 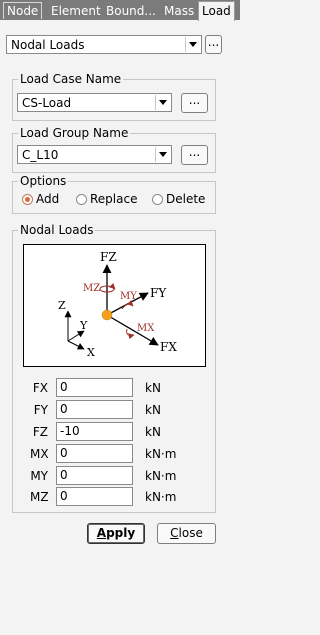 What do you see at coordinates (62, 305) in the screenshot?
I see `axis-z-label: Z` at bounding box center [62, 305].